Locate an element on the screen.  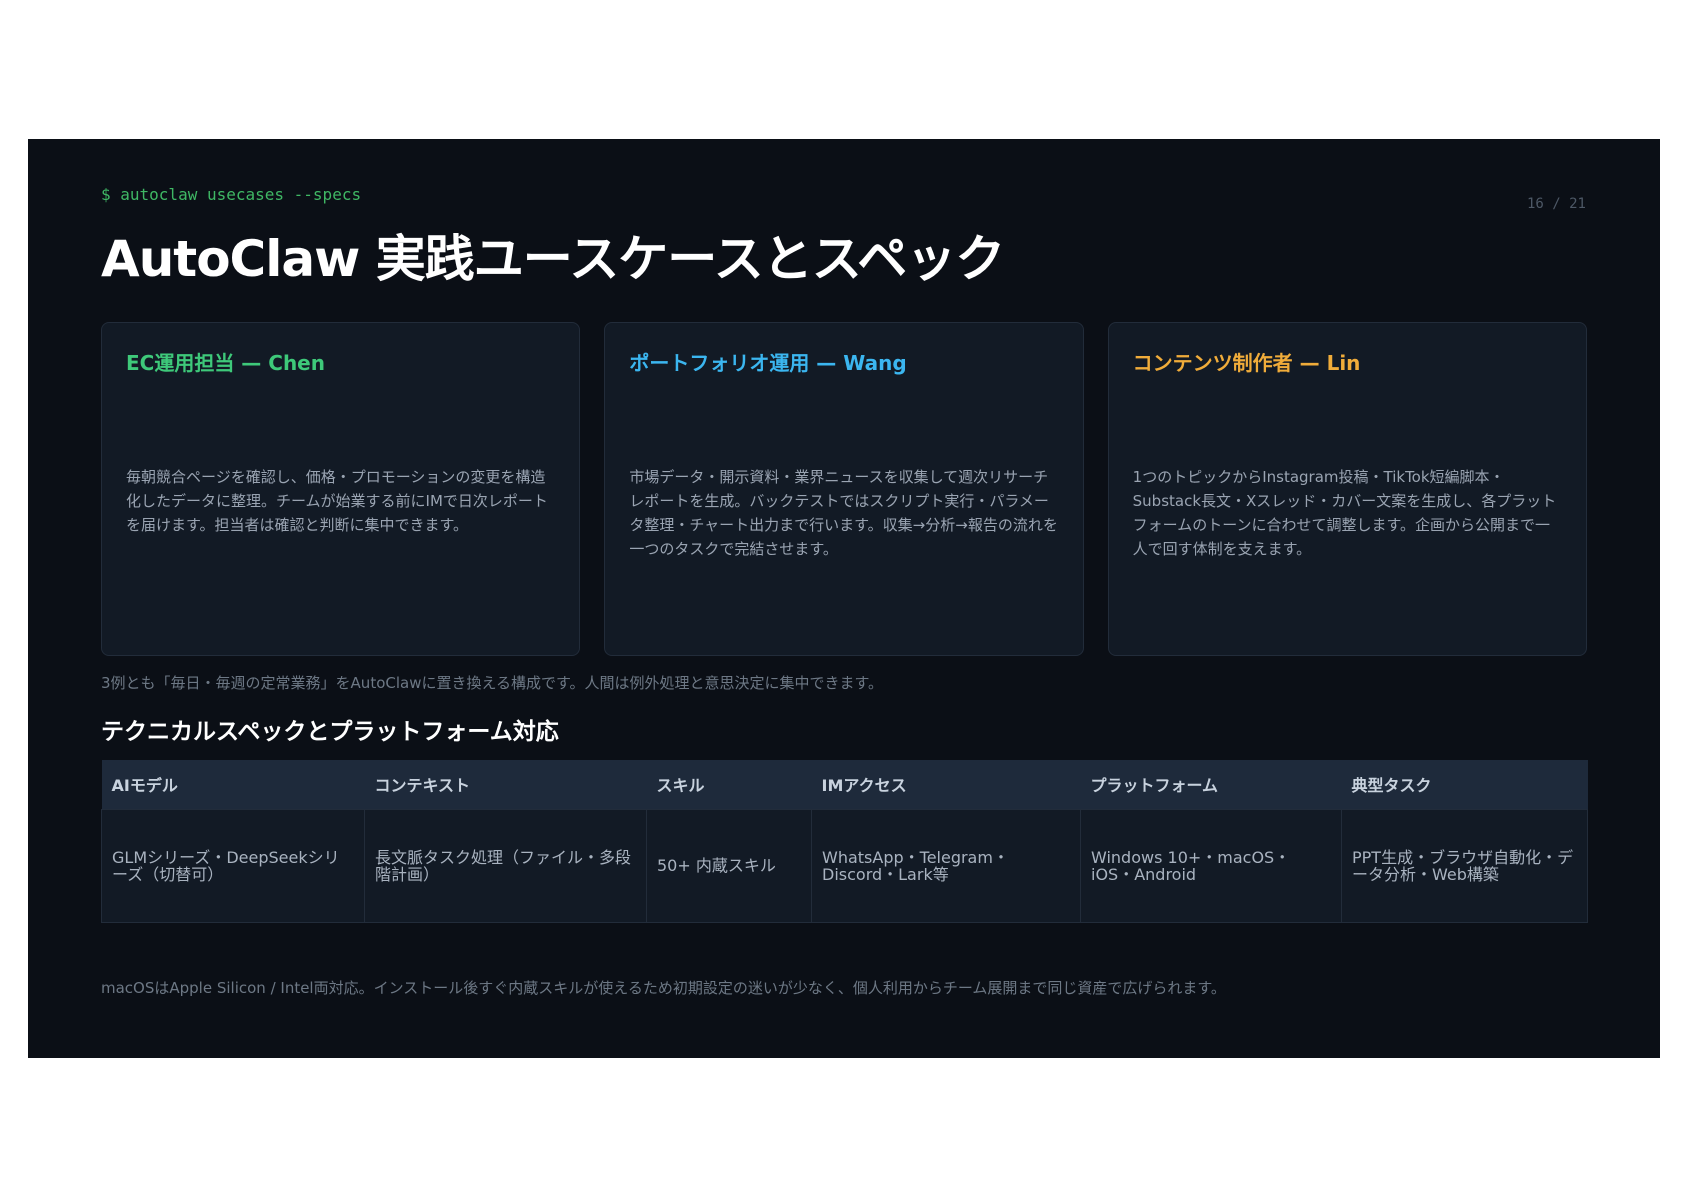
column-header: プラットフォーム is located at coordinates (1211, 784).